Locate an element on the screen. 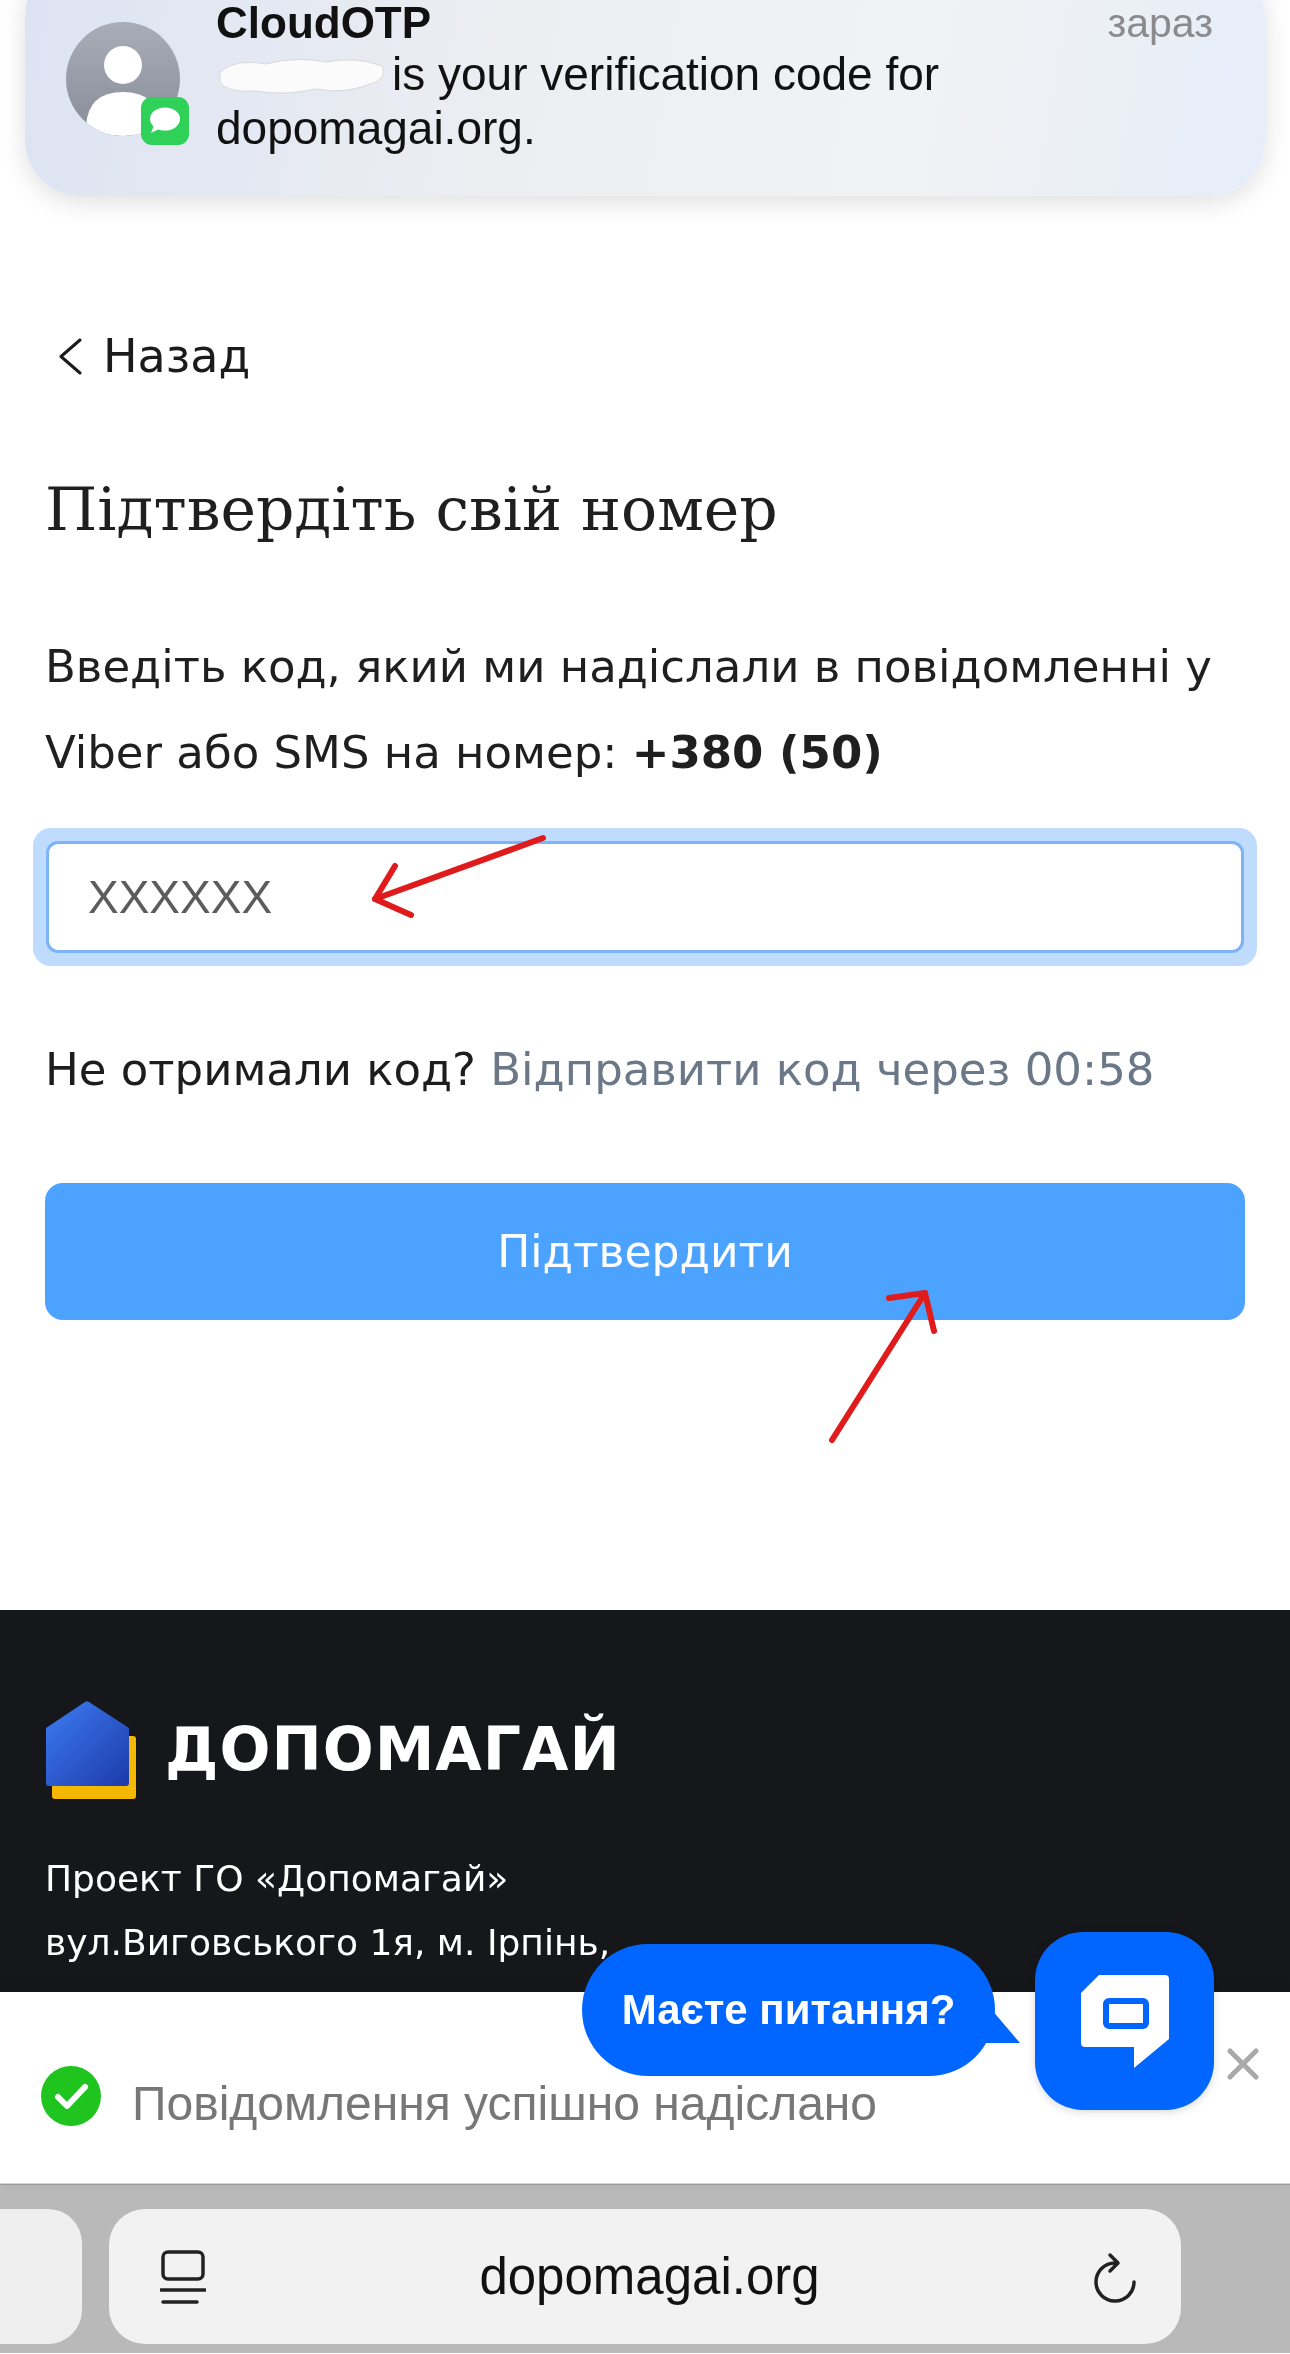 This screenshot has width=1290, height=2354. address-line: Проект ГО «Допомагай» is located at coordinates (277, 1879).